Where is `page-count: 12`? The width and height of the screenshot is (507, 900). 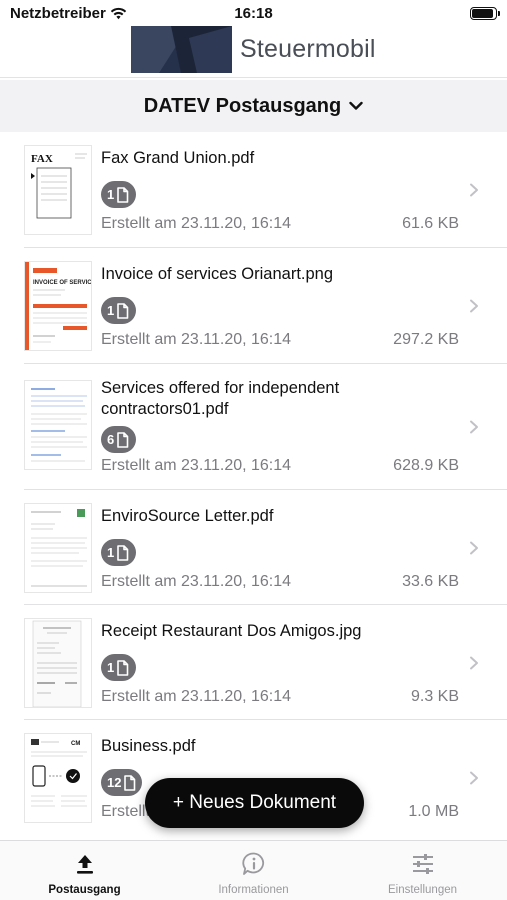
page-count: 12 is located at coordinates (114, 782).